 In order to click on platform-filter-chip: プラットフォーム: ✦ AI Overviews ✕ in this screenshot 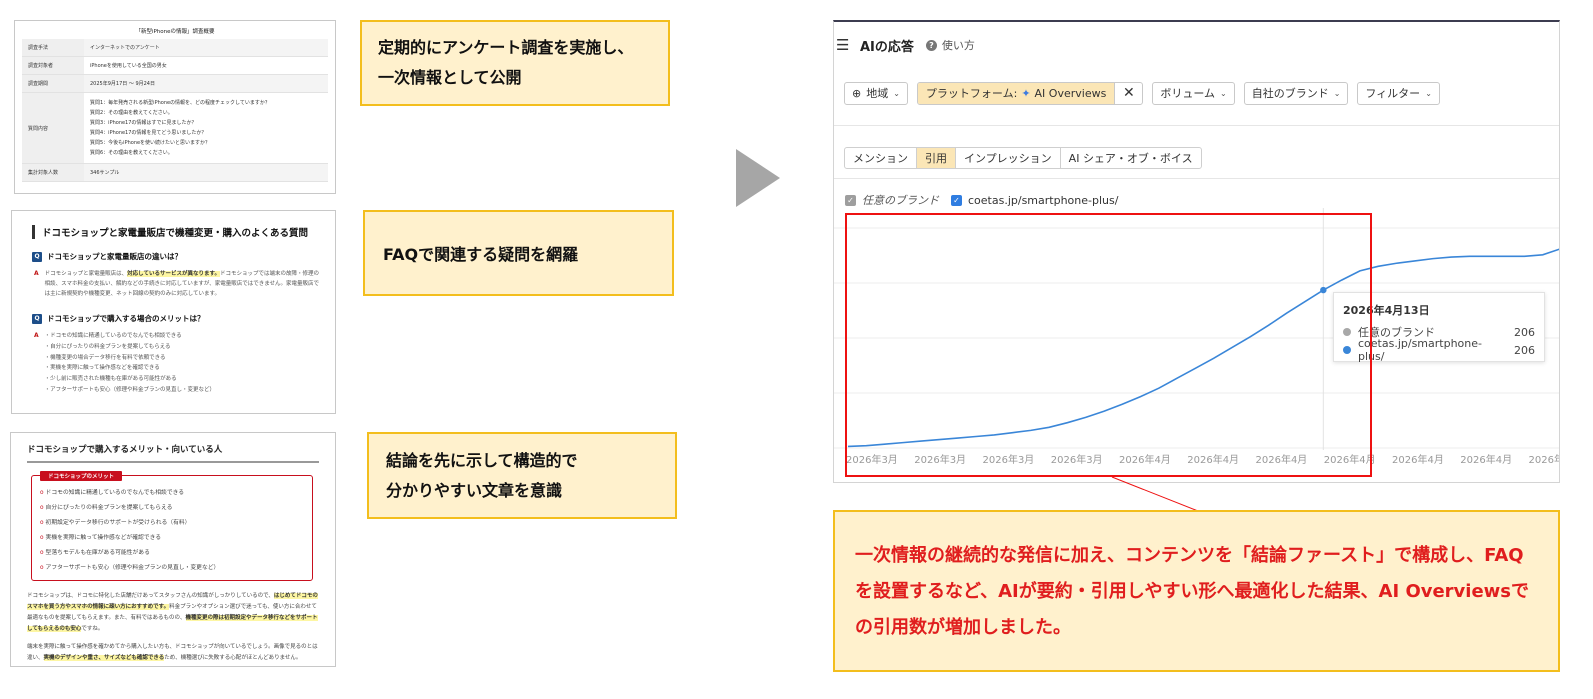, I will do `click(1030, 93)`.